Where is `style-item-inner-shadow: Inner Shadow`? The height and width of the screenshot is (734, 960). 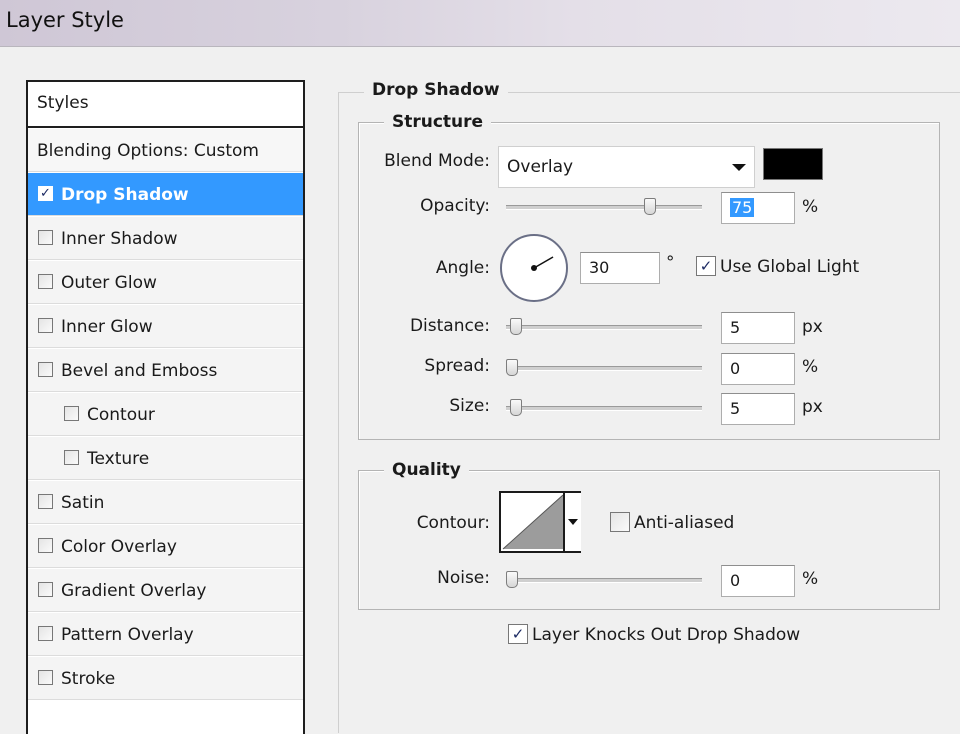 style-item-inner-shadow: Inner Shadow is located at coordinates (165, 238).